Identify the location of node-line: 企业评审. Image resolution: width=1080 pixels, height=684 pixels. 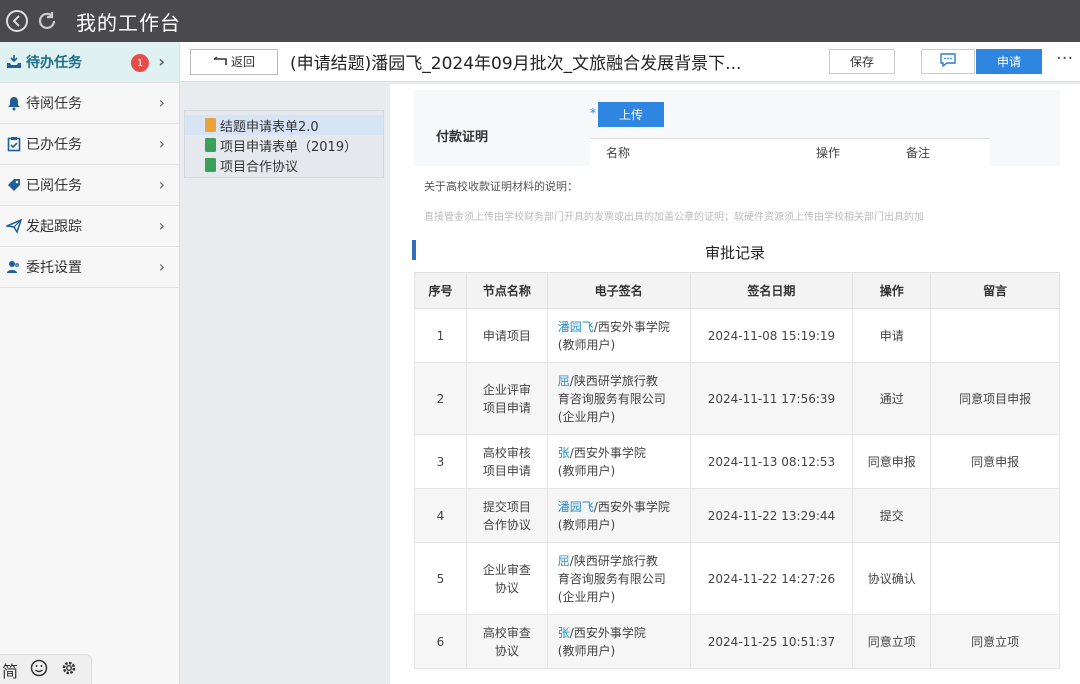
(506, 389).